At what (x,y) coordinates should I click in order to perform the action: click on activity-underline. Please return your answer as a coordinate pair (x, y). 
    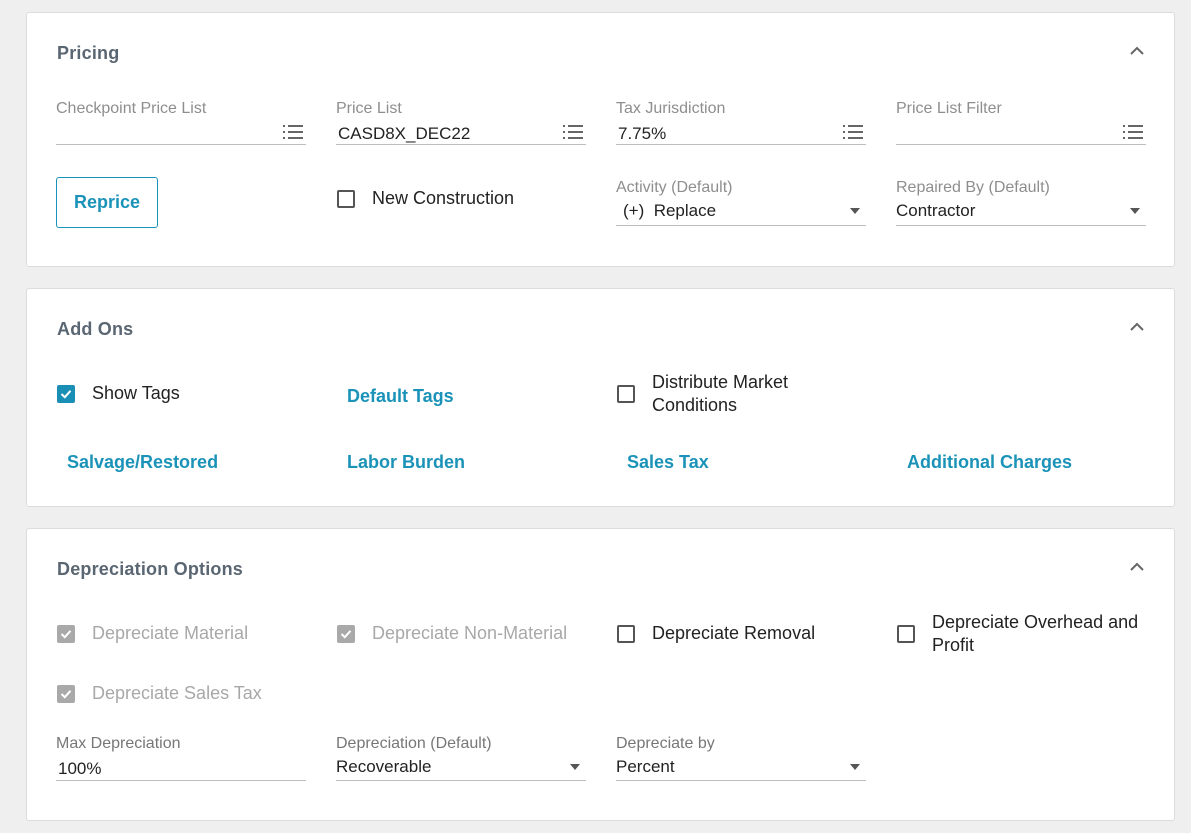
    Looking at the image, I should click on (741, 225).